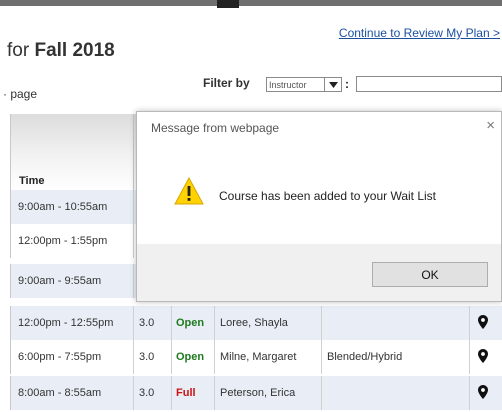  Describe the element at coordinates (63, 241) in the screenshot. I see `cell-time: 12:00pm - 1:55pm` at that location.